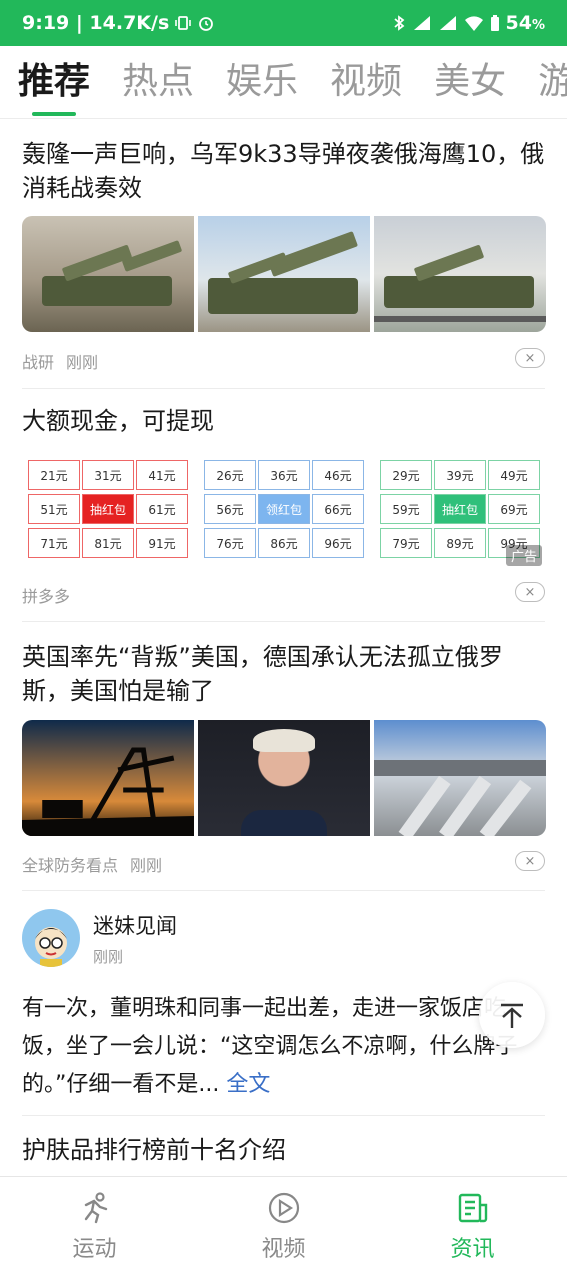 Image resolution: width=567 pixels, height=1271 pixels. I want to click on signal-1-icon, so click(422, 23).